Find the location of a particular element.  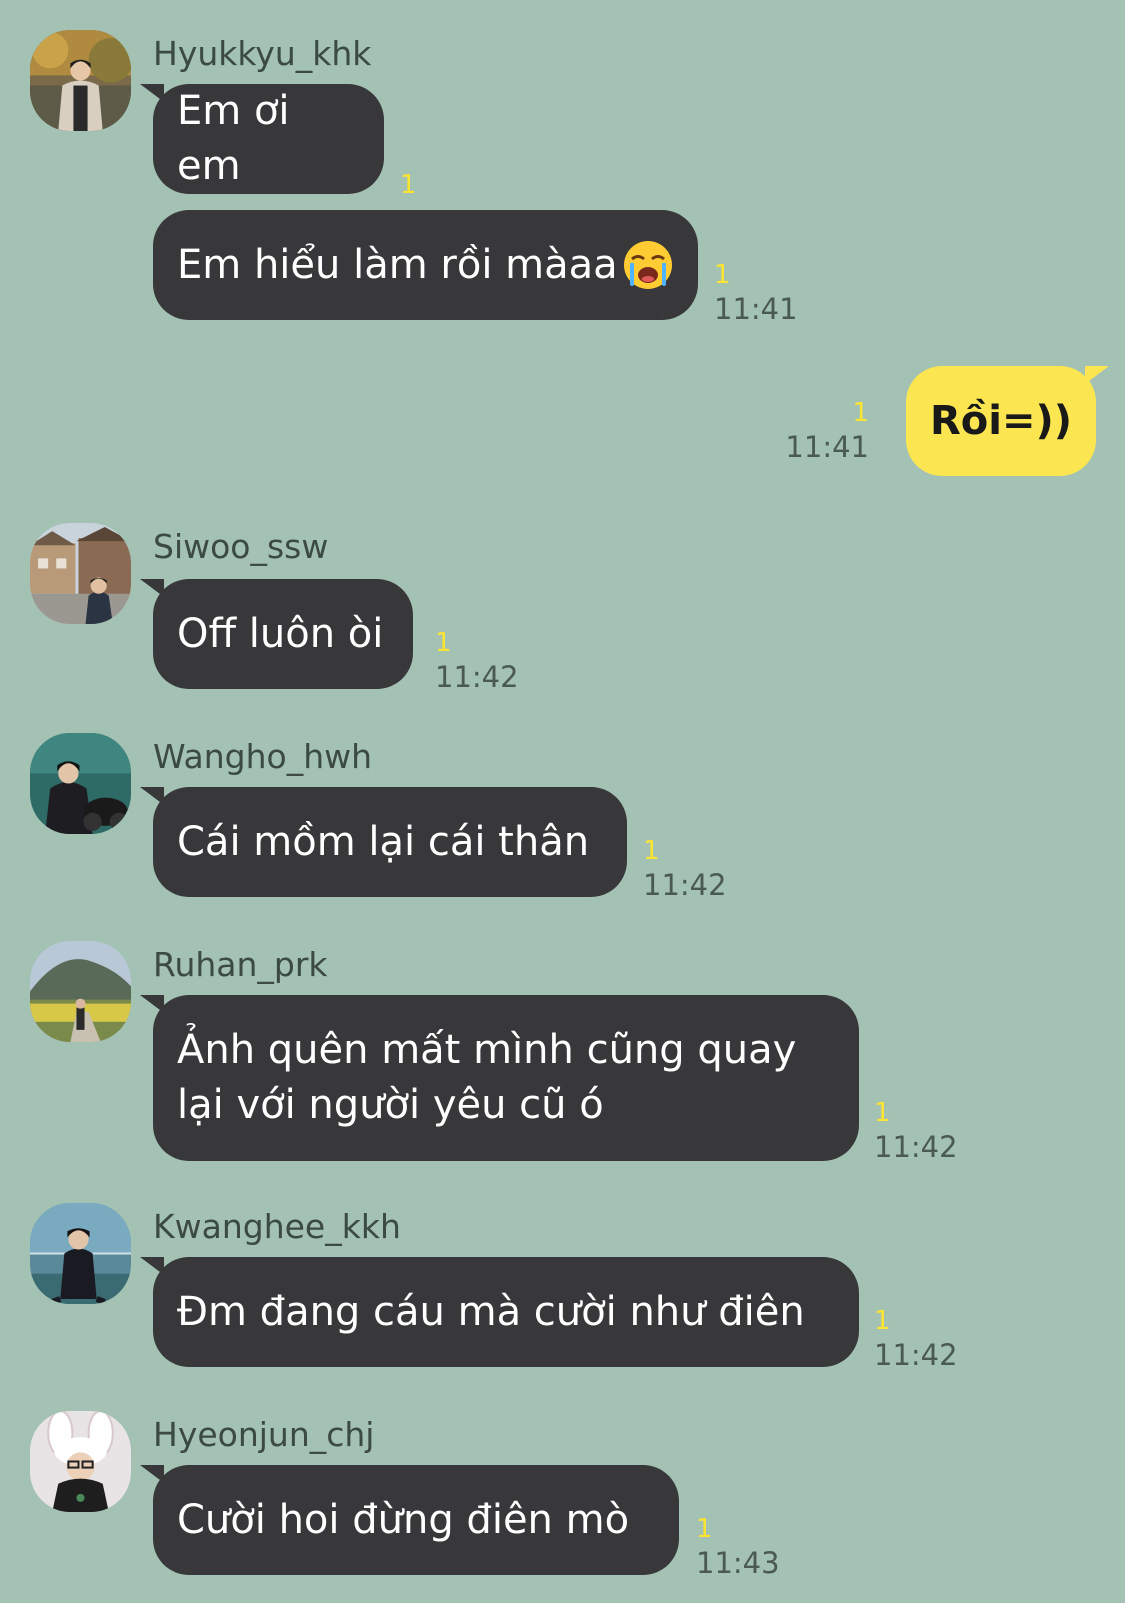

message-text: Rồi=)) is located at coordinates (1001, 420).